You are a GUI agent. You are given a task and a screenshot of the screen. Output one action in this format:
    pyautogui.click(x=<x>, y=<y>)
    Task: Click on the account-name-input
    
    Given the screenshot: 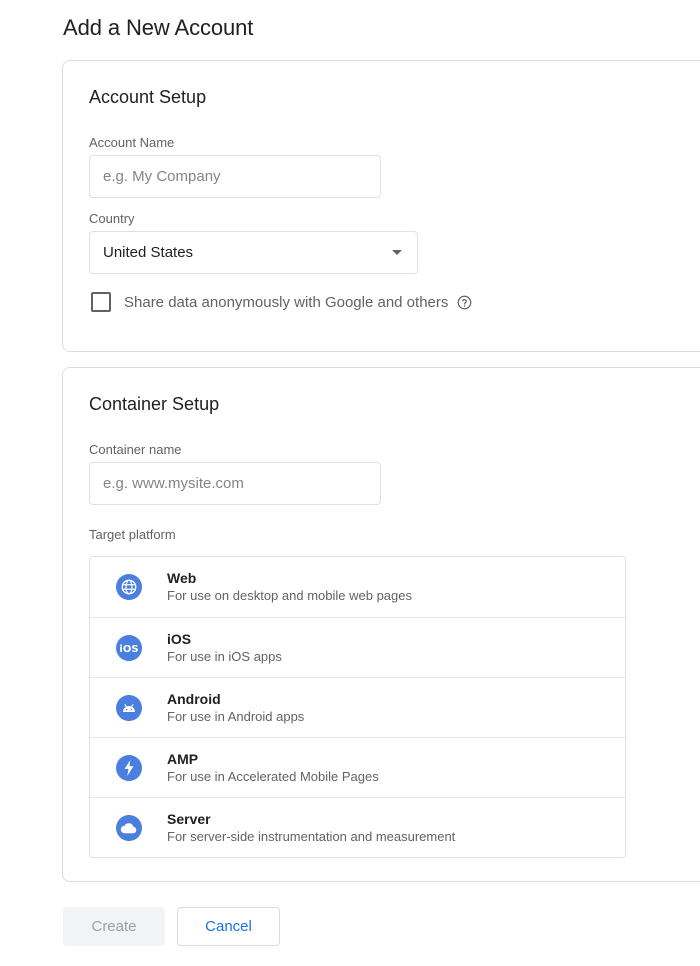 What is the action you would take?
    pyautogui.click(x=235, y=176)
    